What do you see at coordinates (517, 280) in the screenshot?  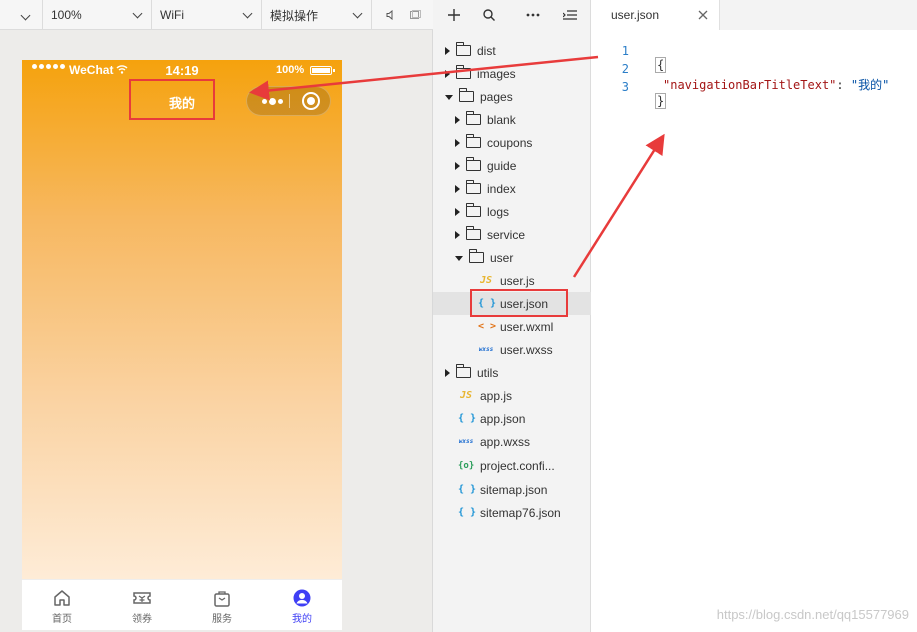 I see `tree-label: user.js` at bounding box center [517, 280].